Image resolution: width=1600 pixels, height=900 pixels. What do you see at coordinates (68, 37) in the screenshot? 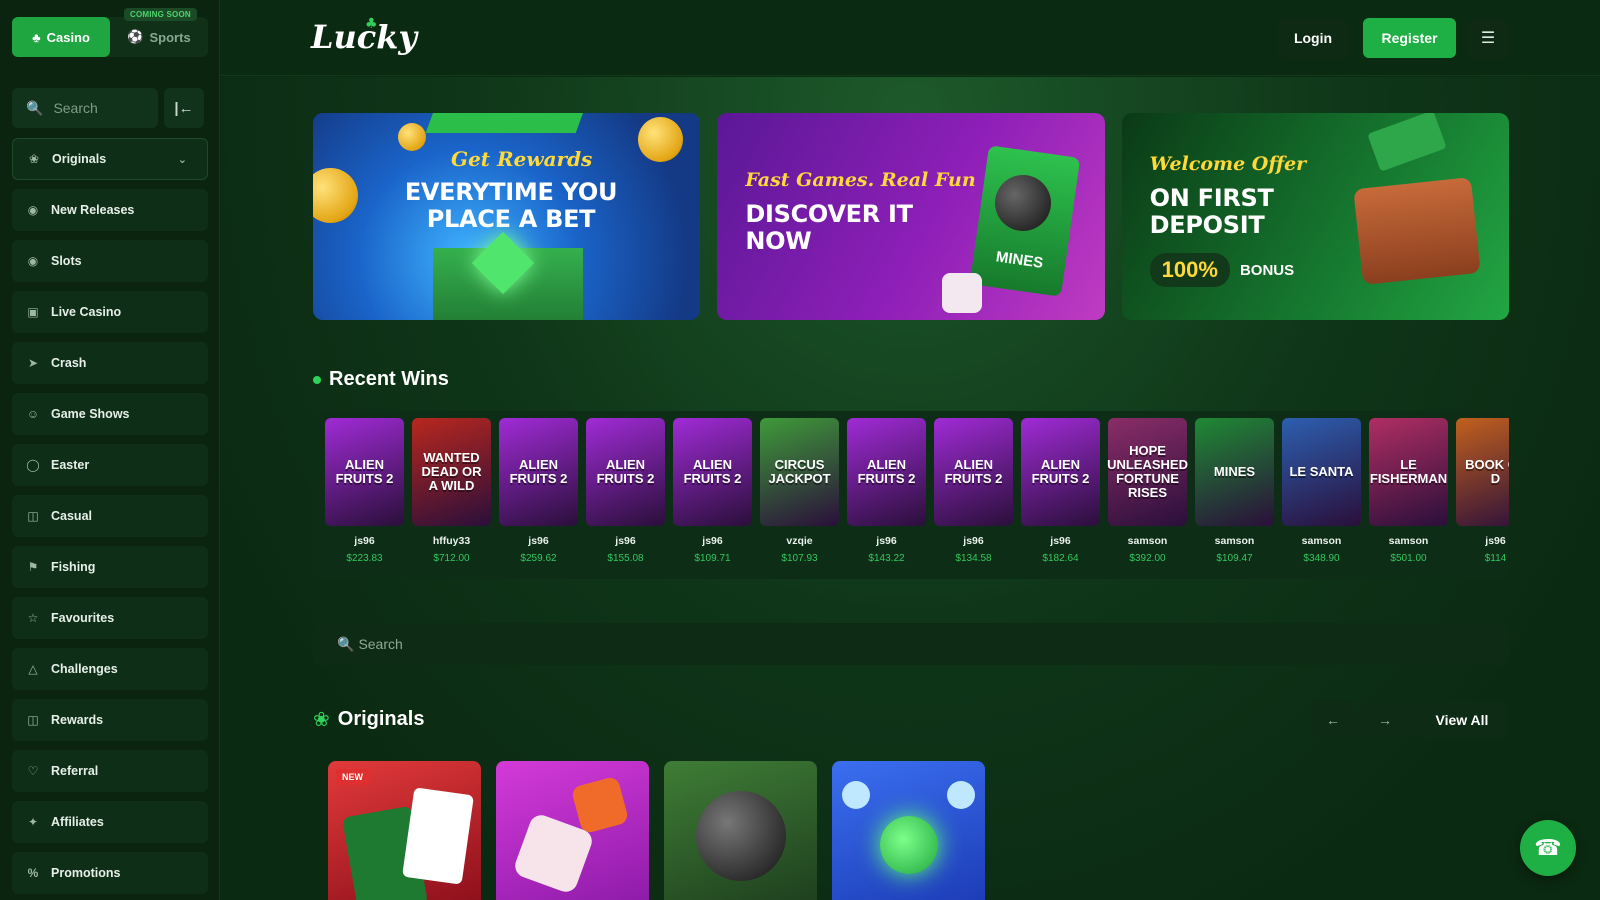
I see `casino-label: Casino` at bounding box center [68, 37].